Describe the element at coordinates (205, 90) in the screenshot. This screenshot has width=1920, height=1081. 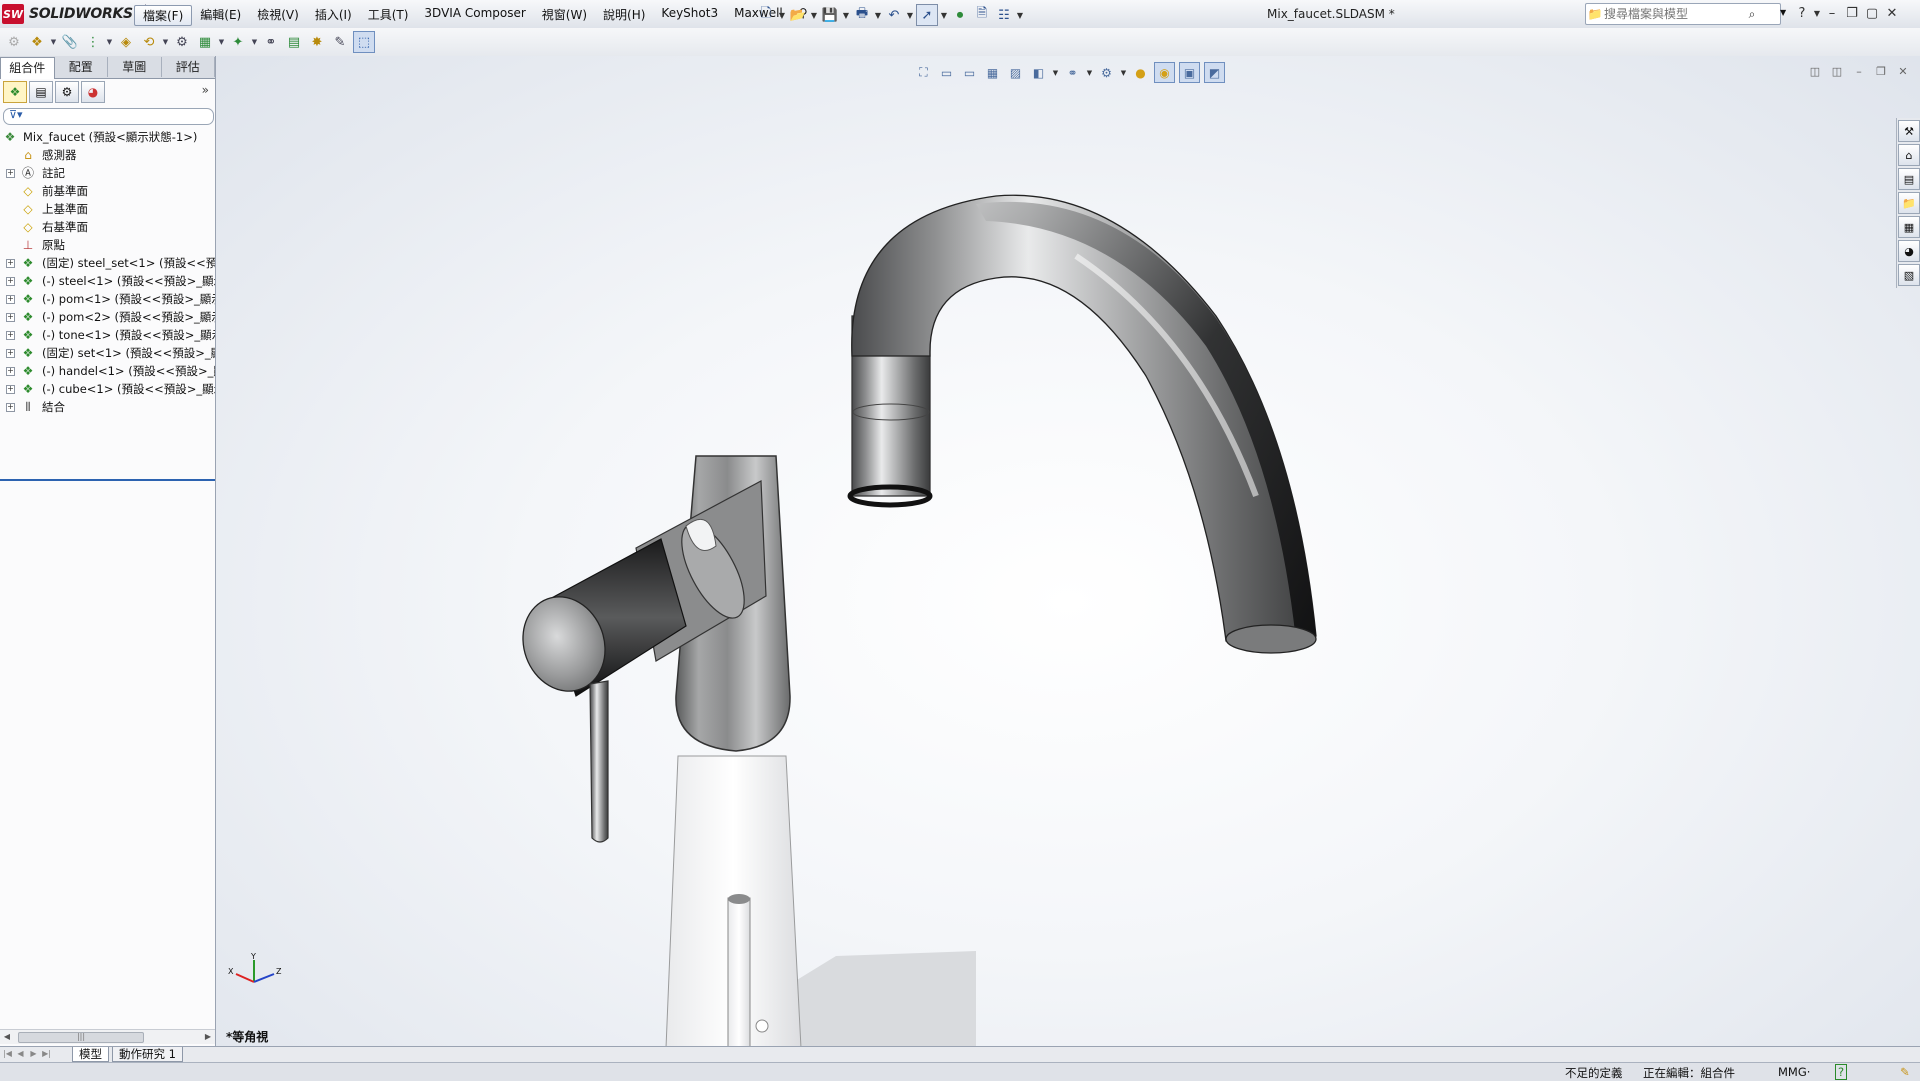
I see `more-tabs-chevron-icon: »` at that location.